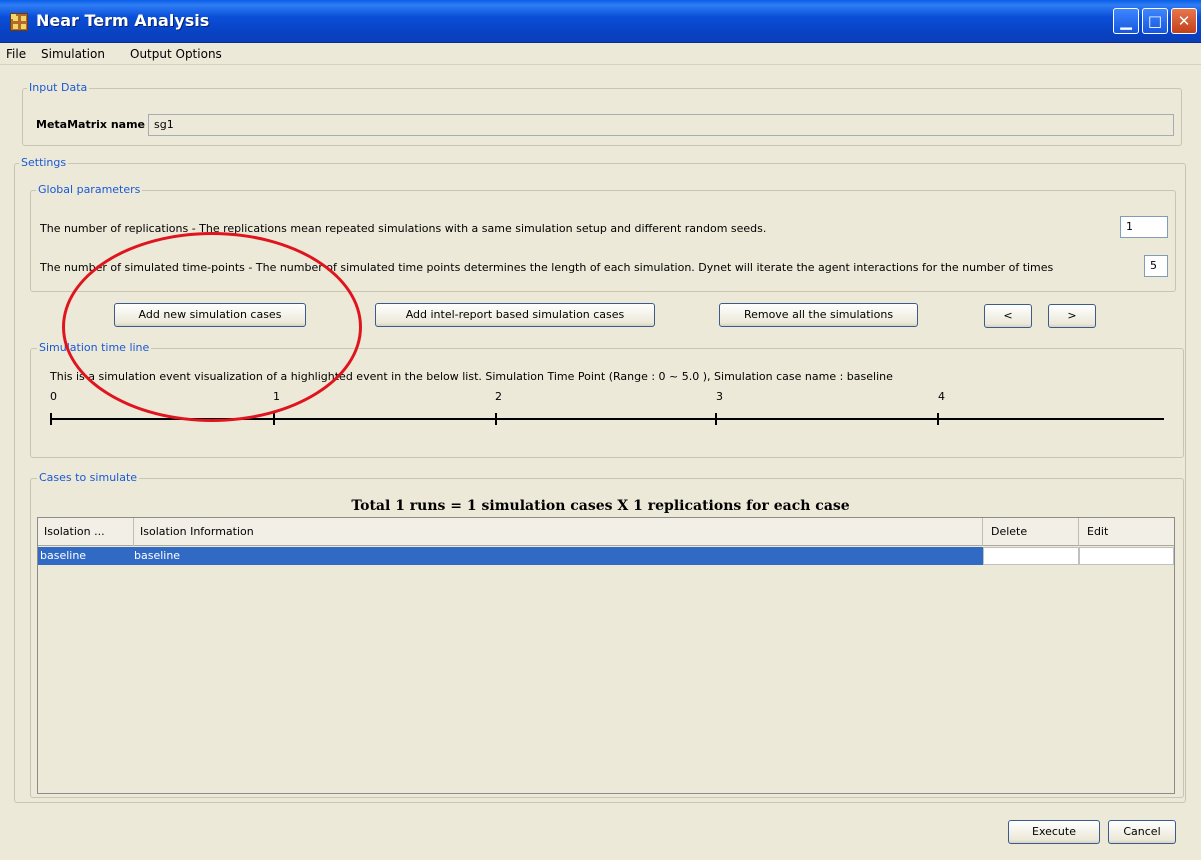 The image size is (1201, 860). What do you see at coordinates (719, 396) in the screenshot?
I see `timeline-tick-label: 3` at bounding box center [719, 396].